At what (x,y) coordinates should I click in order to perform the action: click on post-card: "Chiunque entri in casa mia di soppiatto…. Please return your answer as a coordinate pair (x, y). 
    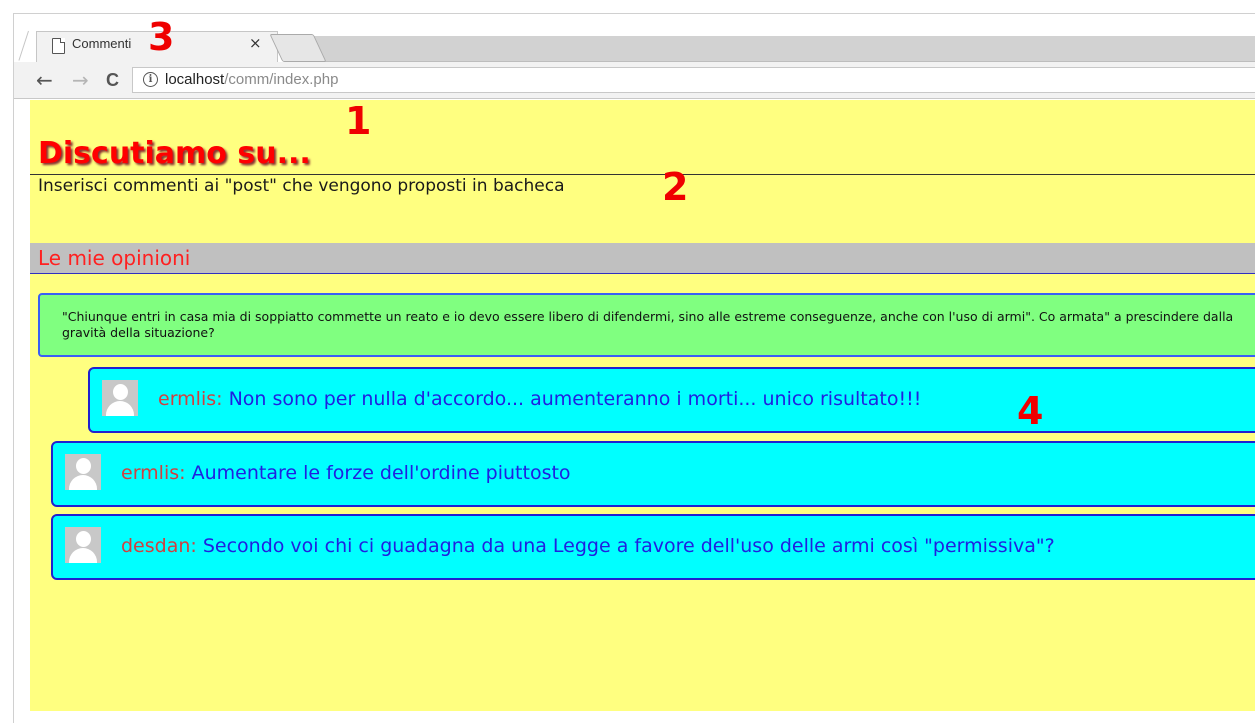
    Looking at the image, I should click on (646, 325).